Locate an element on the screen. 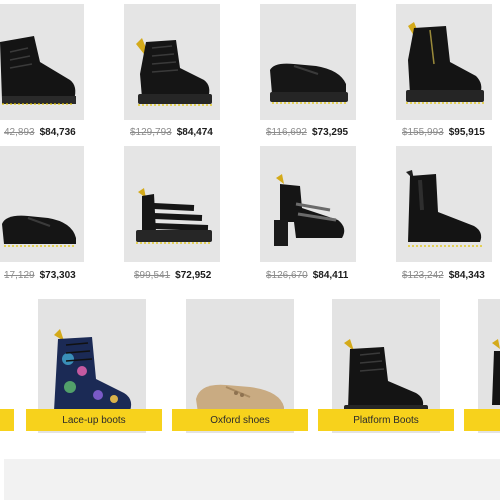  price-1: 42,893 $84,736 is located at coordinates (40, 132).